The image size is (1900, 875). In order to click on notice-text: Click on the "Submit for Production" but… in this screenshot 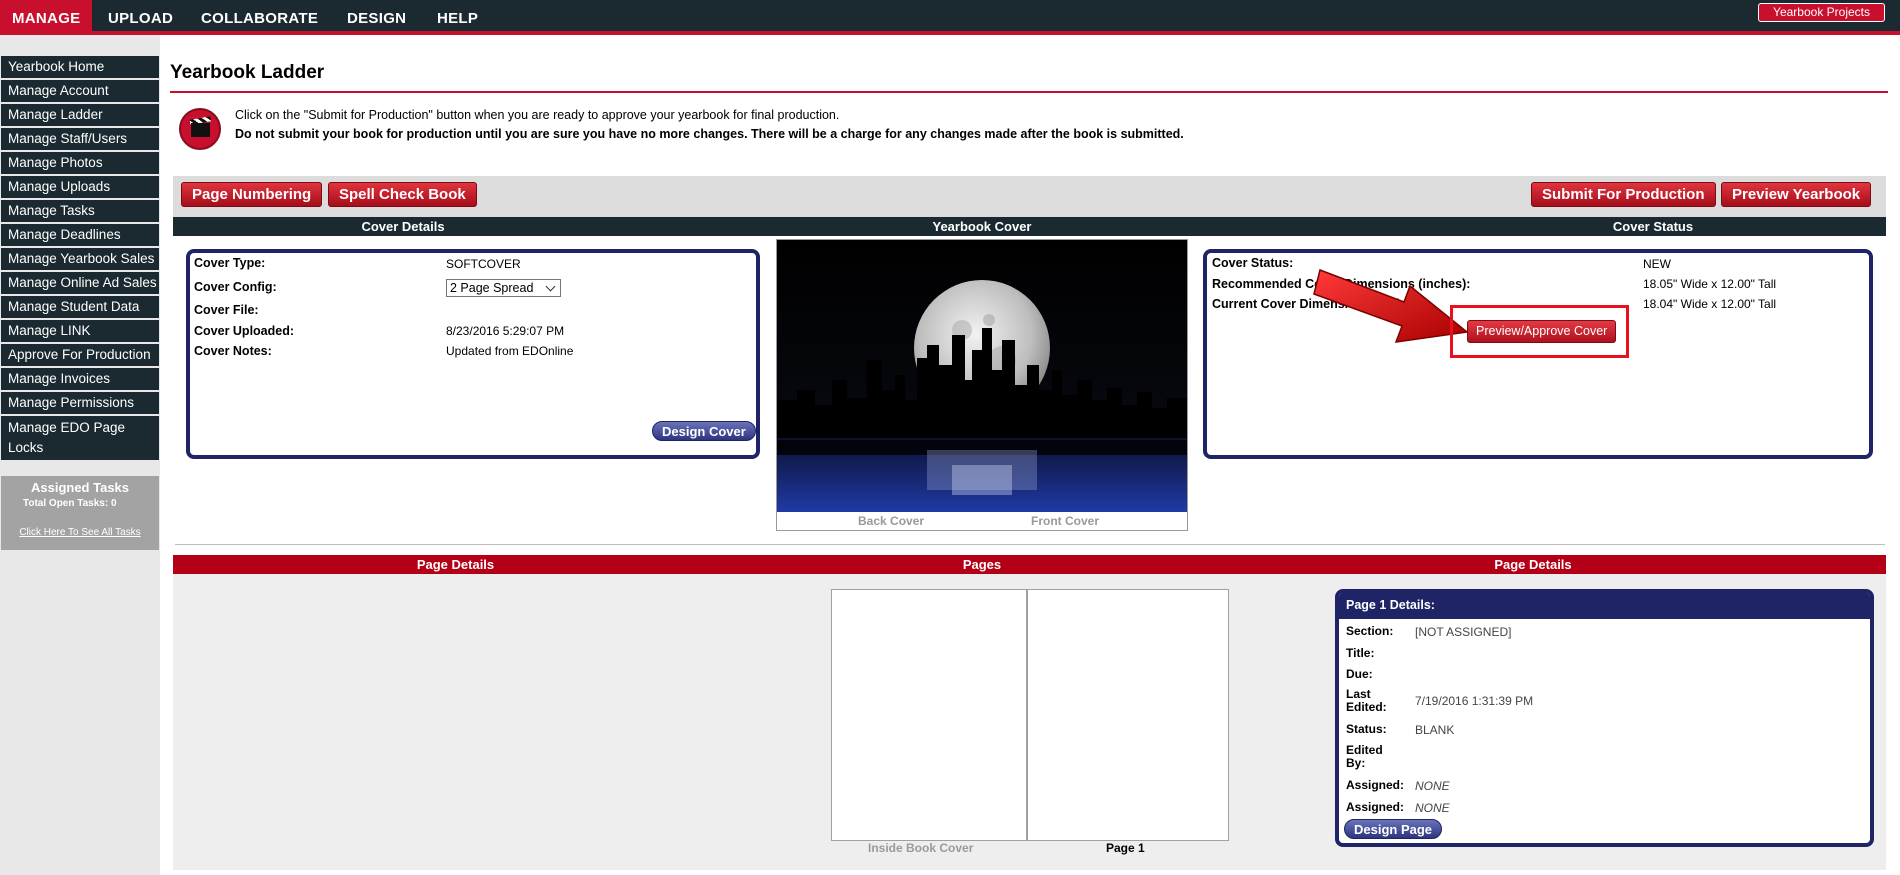, I will do `click(537, 115)`.